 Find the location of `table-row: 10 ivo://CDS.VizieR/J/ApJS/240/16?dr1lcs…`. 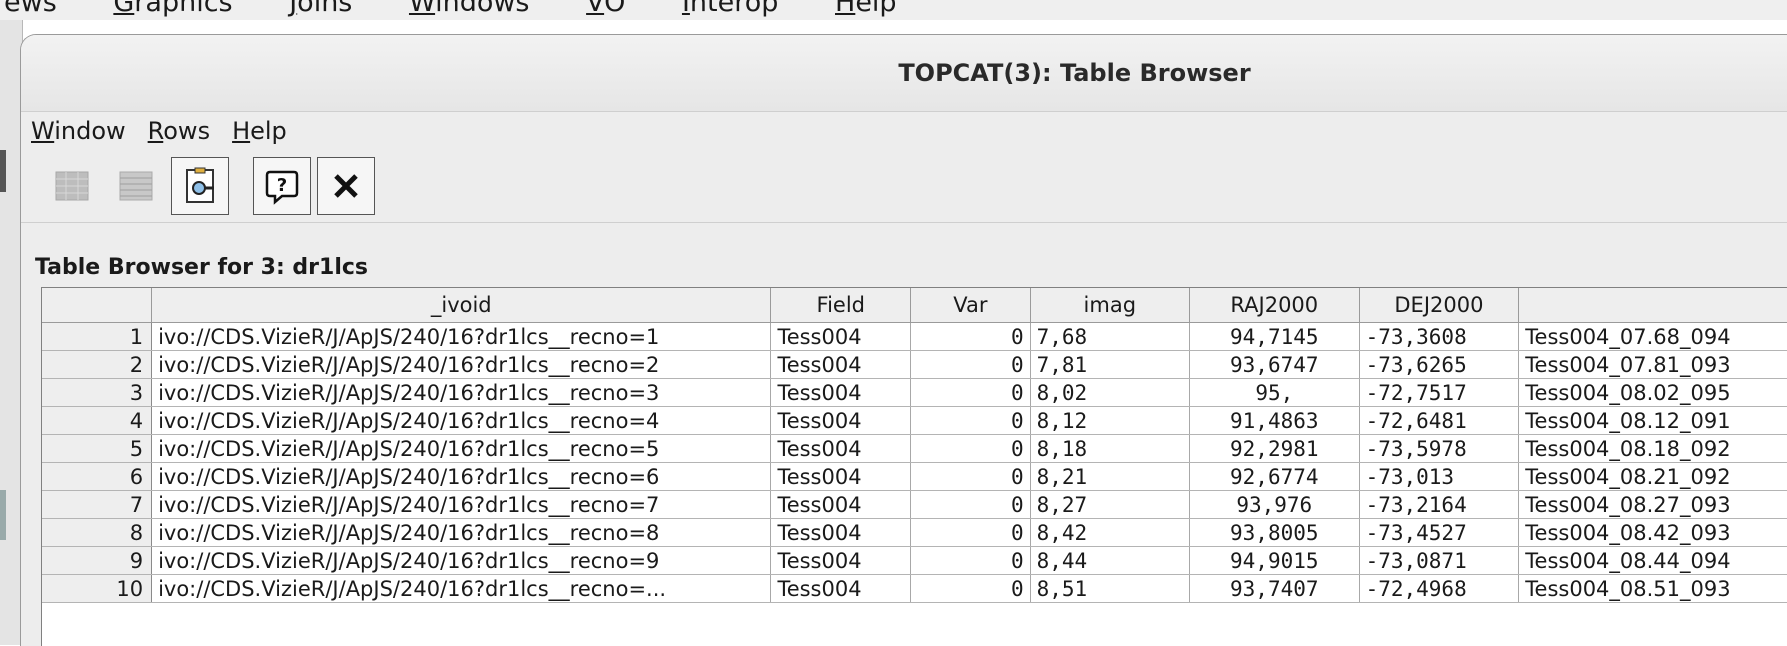

table-row: 10 ivo://CDS.VizieR/J/ApJS/240/16?dr1lcs… is located at coordinates (914, 588).